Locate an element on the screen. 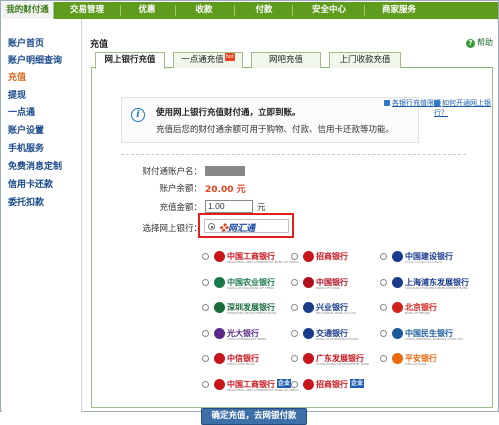 The image size is (499, 425). account-label: 财付通账户名： is located at coordinates (172, 172).